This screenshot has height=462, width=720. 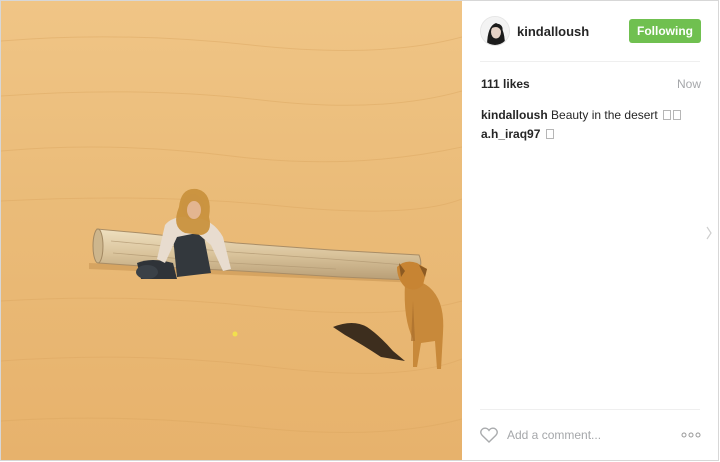 I want to click on likes-count: 111 likes, so click(x=505, y=84).